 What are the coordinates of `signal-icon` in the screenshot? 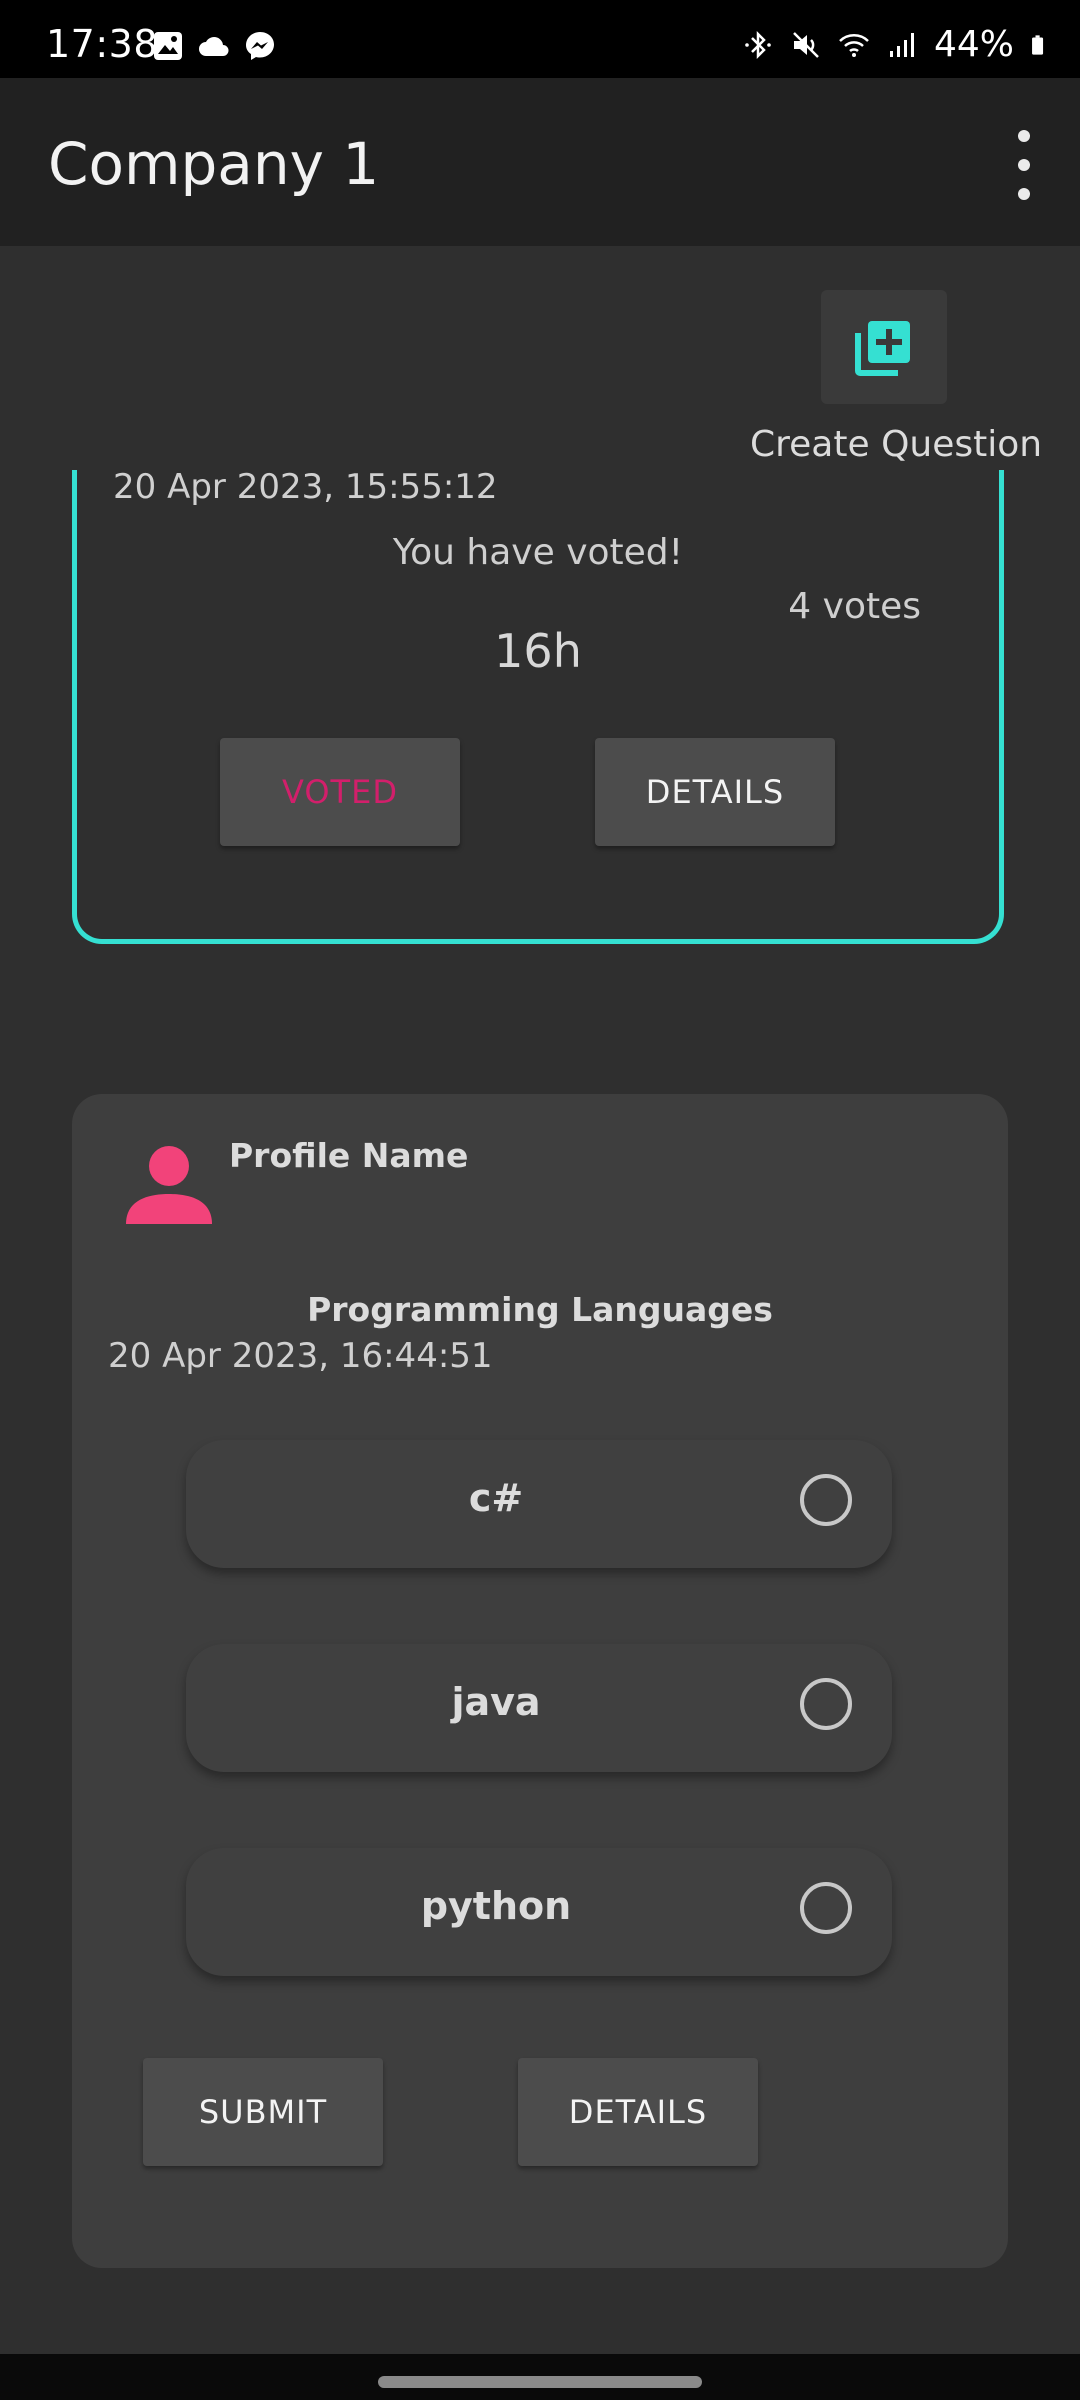 It's located at (901, 44).